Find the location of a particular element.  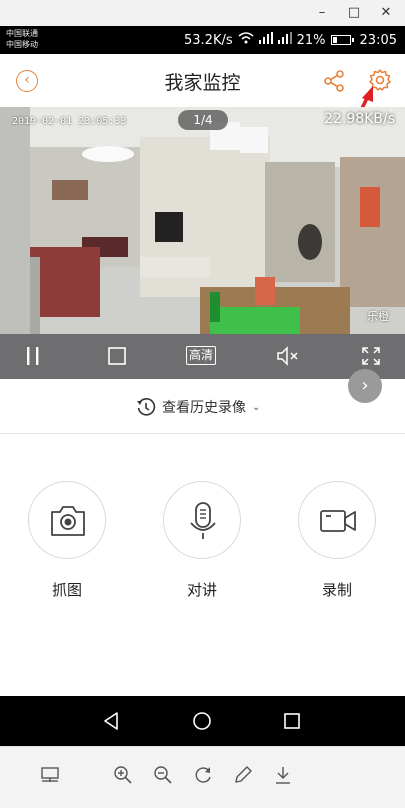

snapshot-button is located at coordinates (67, 520).